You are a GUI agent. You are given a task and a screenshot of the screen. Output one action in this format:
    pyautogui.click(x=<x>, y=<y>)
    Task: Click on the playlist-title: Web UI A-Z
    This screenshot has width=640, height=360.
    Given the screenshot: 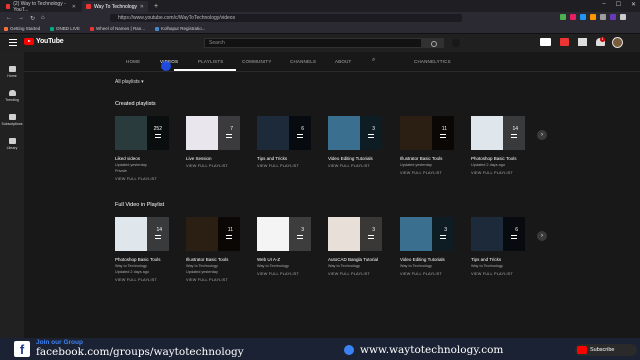 What is the action you would take?
    pyautogui.click(x=268, y=259)
    